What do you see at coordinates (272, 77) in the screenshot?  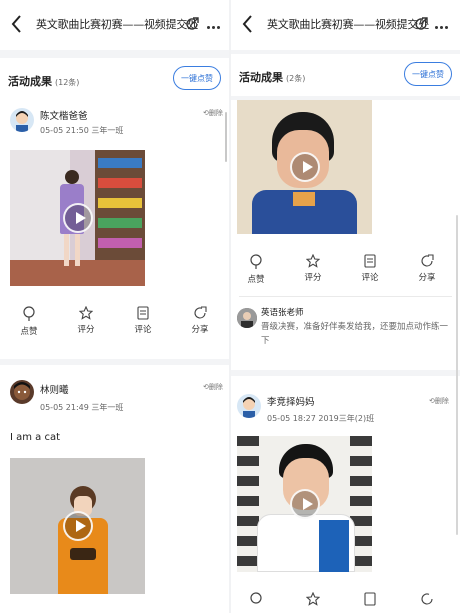 I see `section-title: 活动成果 (2条)` at bounding box center [272, 77].